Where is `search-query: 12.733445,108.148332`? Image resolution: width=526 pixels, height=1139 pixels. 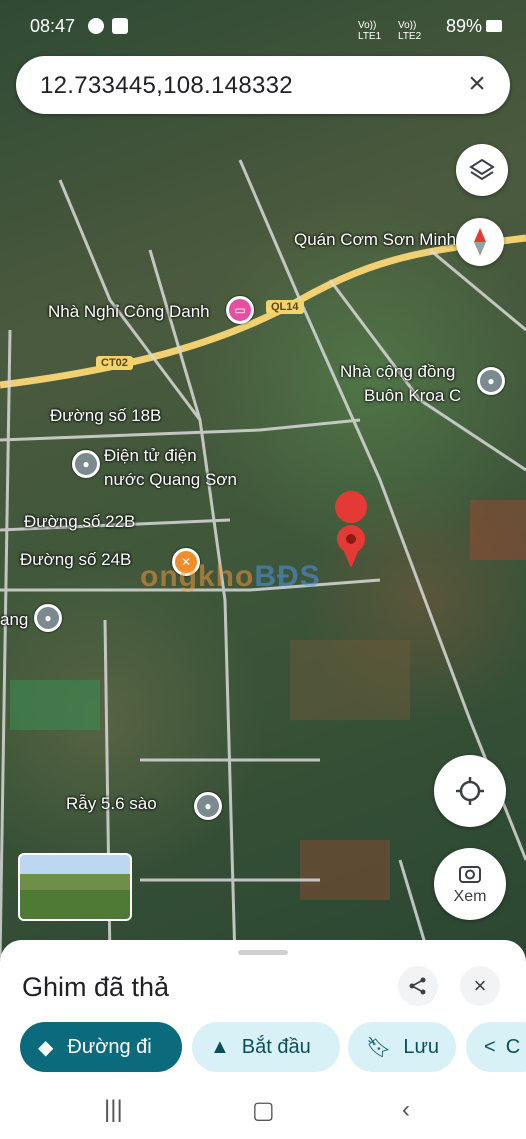
search-query: 12.733445,108.148332 is located at coordinates (166, 86).